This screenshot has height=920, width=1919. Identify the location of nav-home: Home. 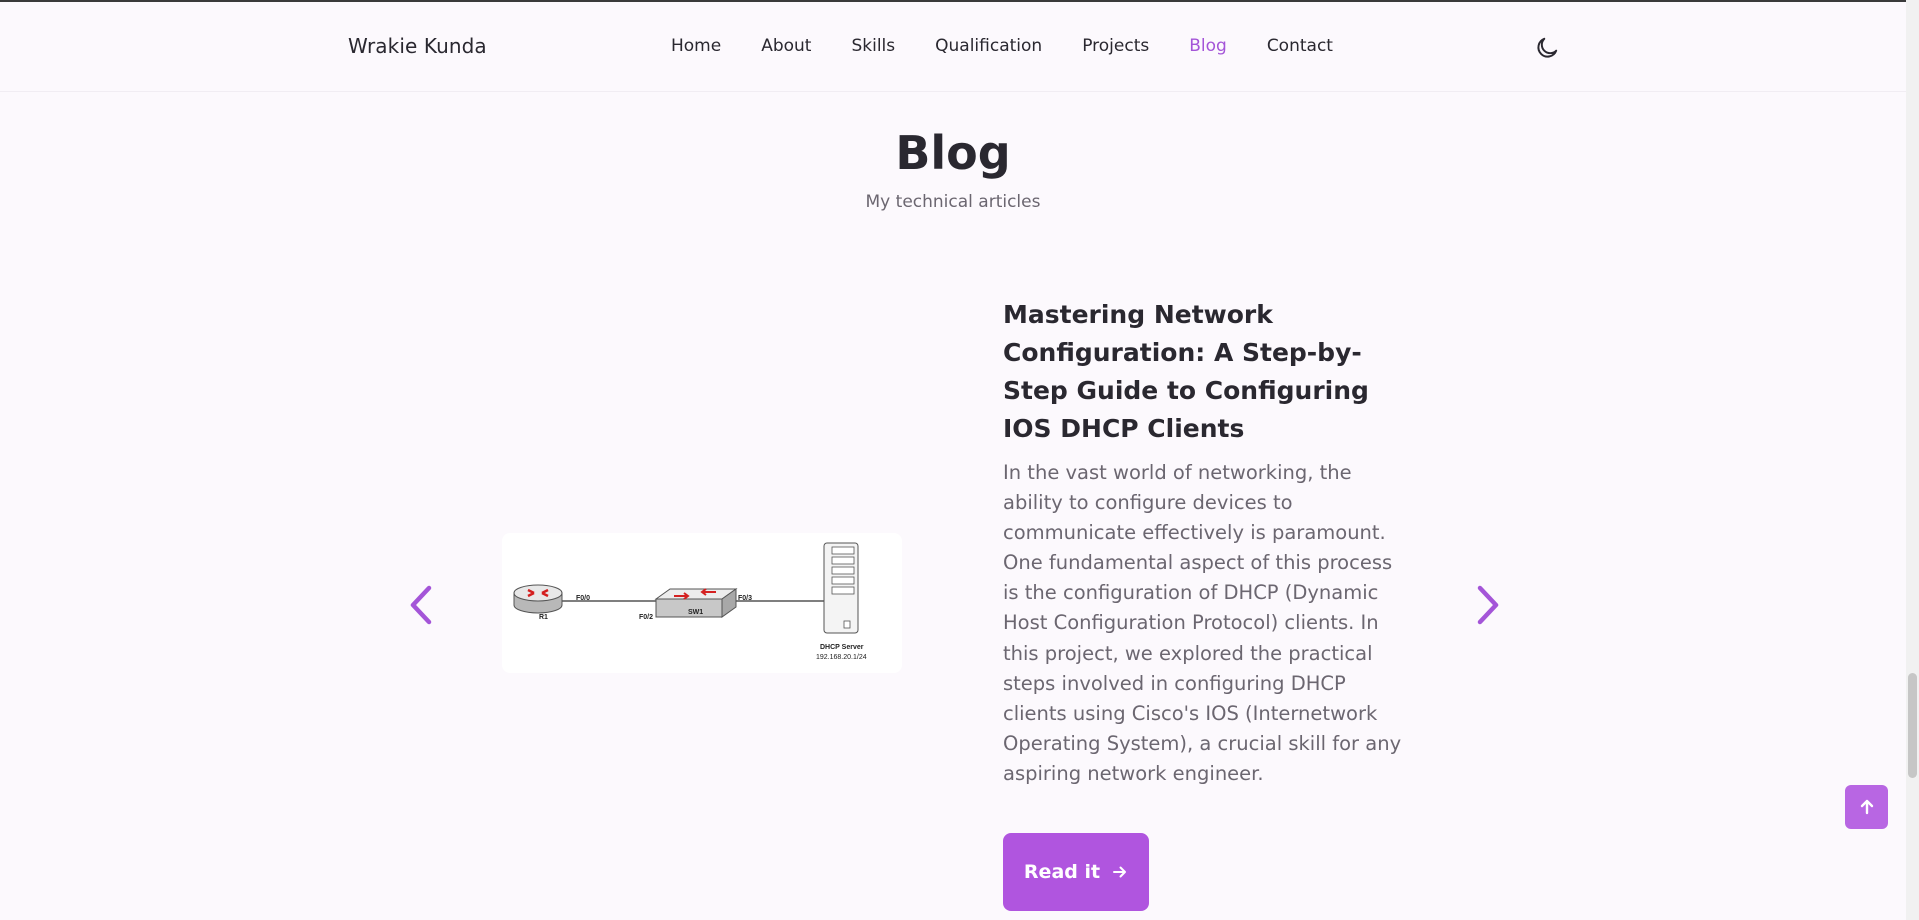
(696, 46).